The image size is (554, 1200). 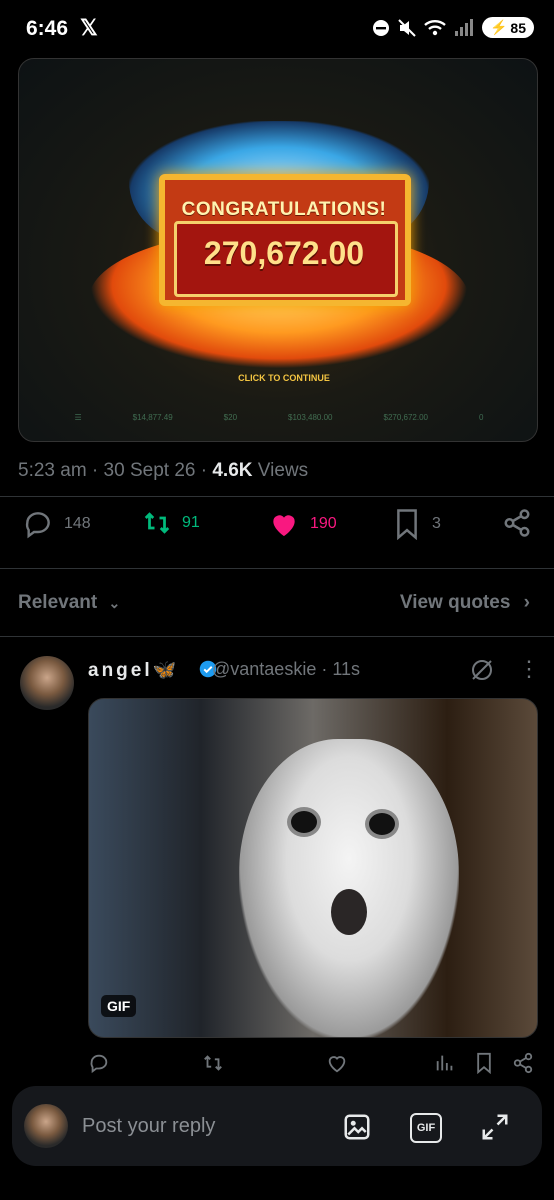 I want to click on hud-win: $103,480.00, so click(x=310, y=417).